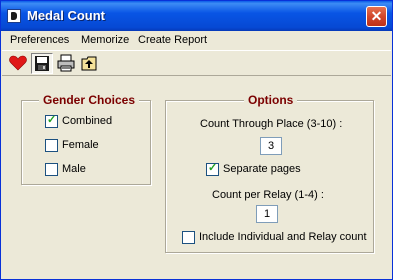 This screenshot has width=393, height=280. I want to click on menu-memorize: Memorize, so click(105, 40).